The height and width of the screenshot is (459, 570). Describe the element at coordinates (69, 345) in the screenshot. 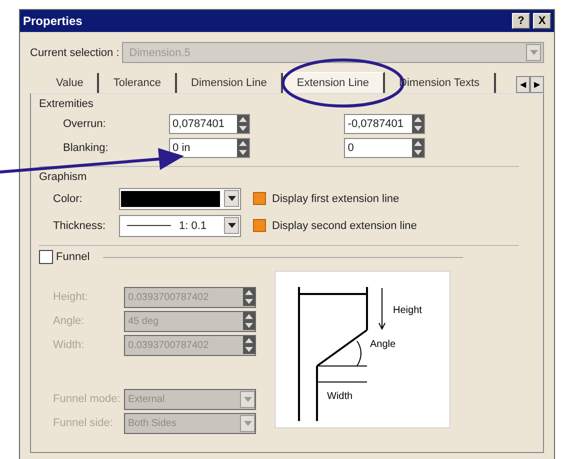

I see `field-label: Width:` at that location.